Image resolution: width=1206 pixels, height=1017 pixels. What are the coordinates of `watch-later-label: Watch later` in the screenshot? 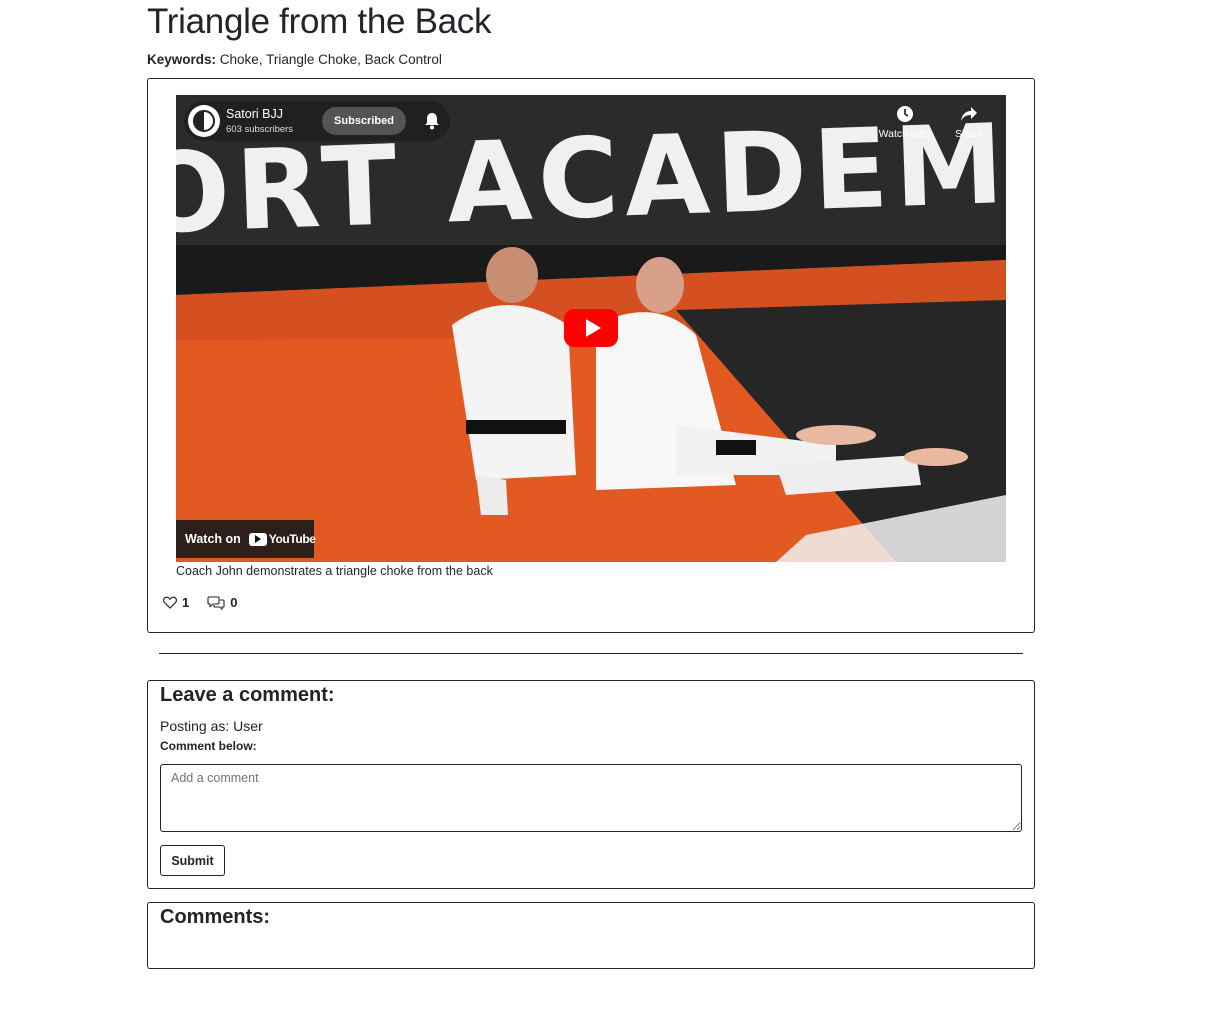 It's located at (905, 134).